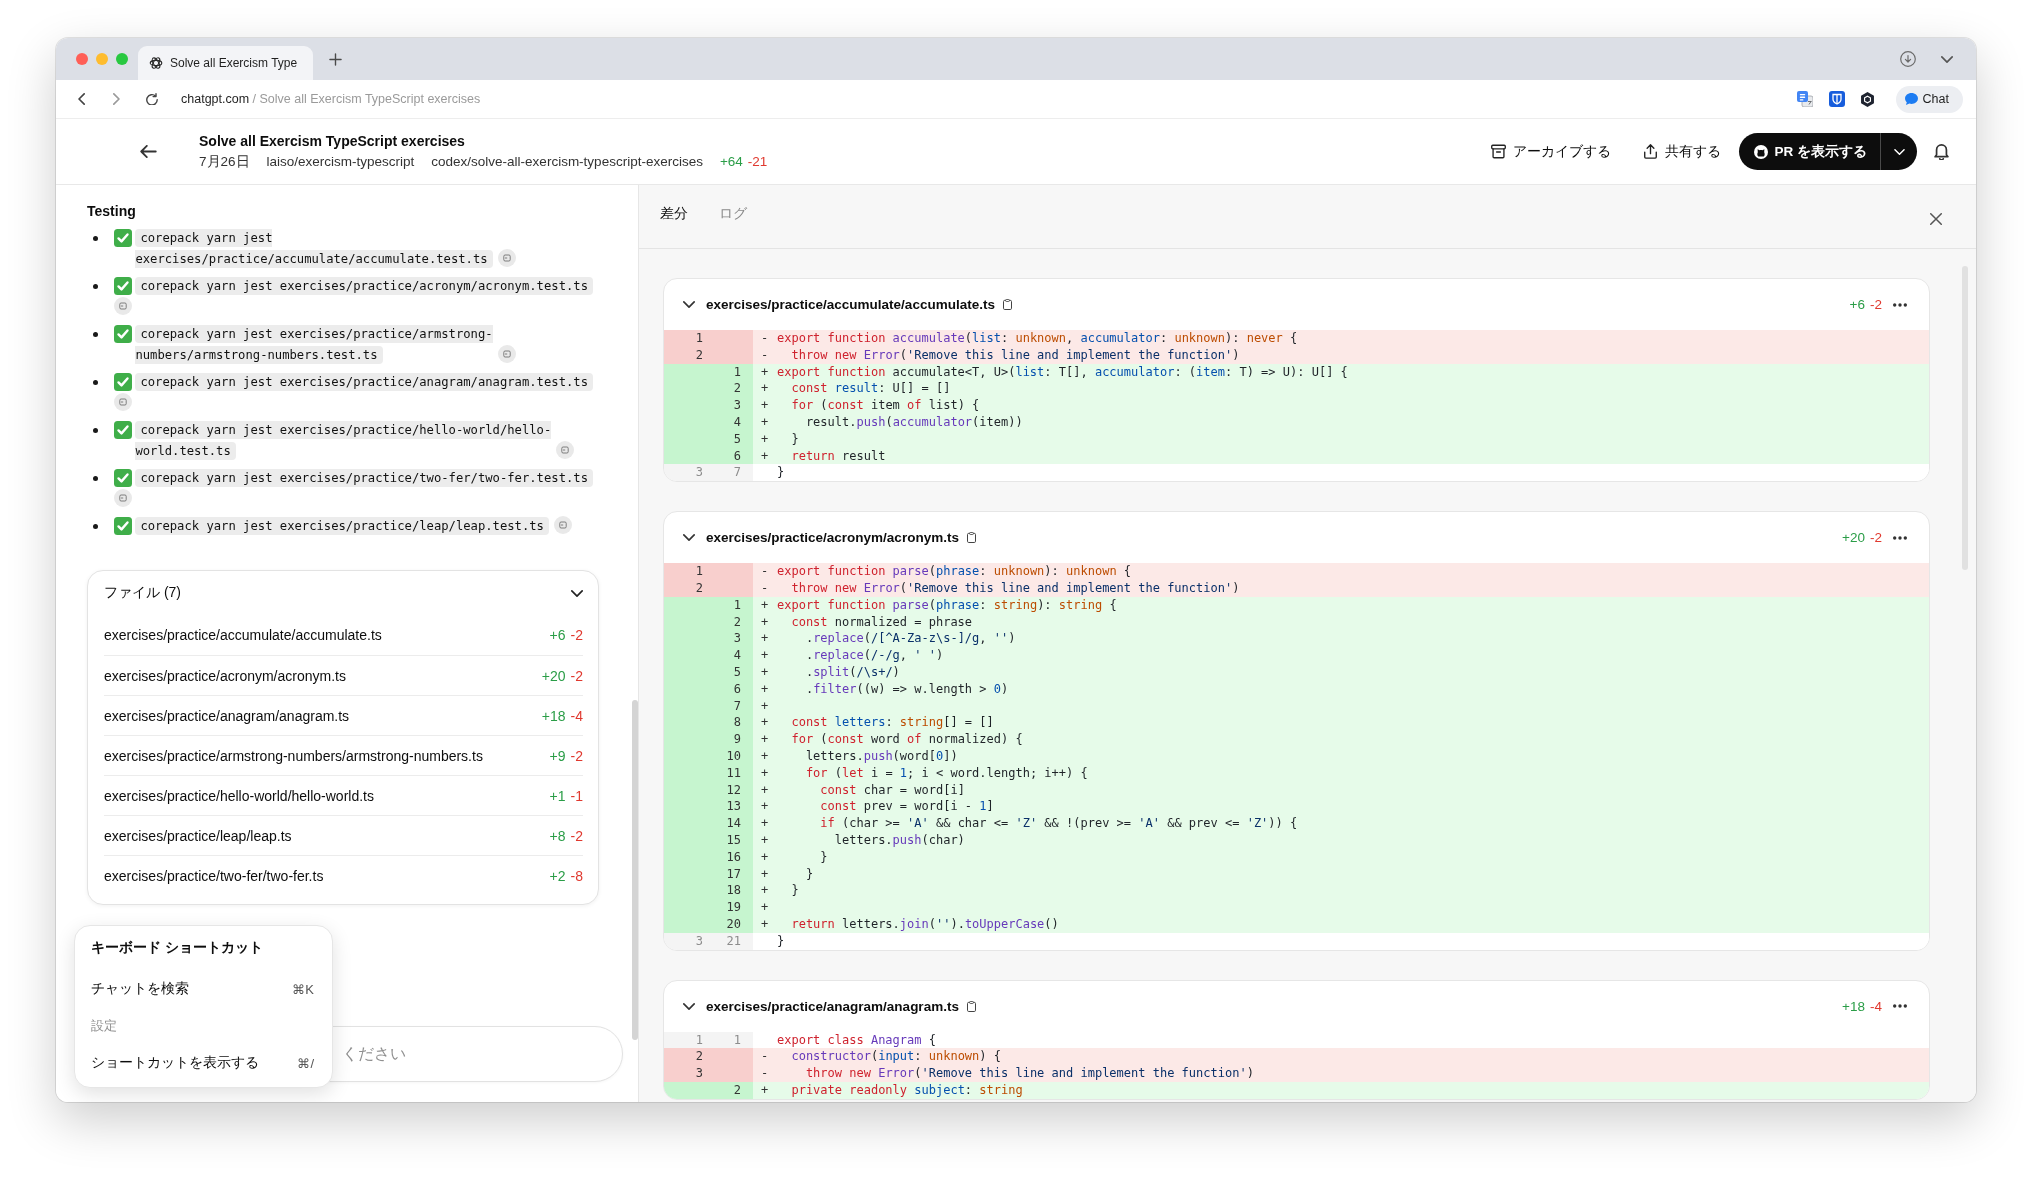  I want to click on line-number: 14, so click(733, 823).